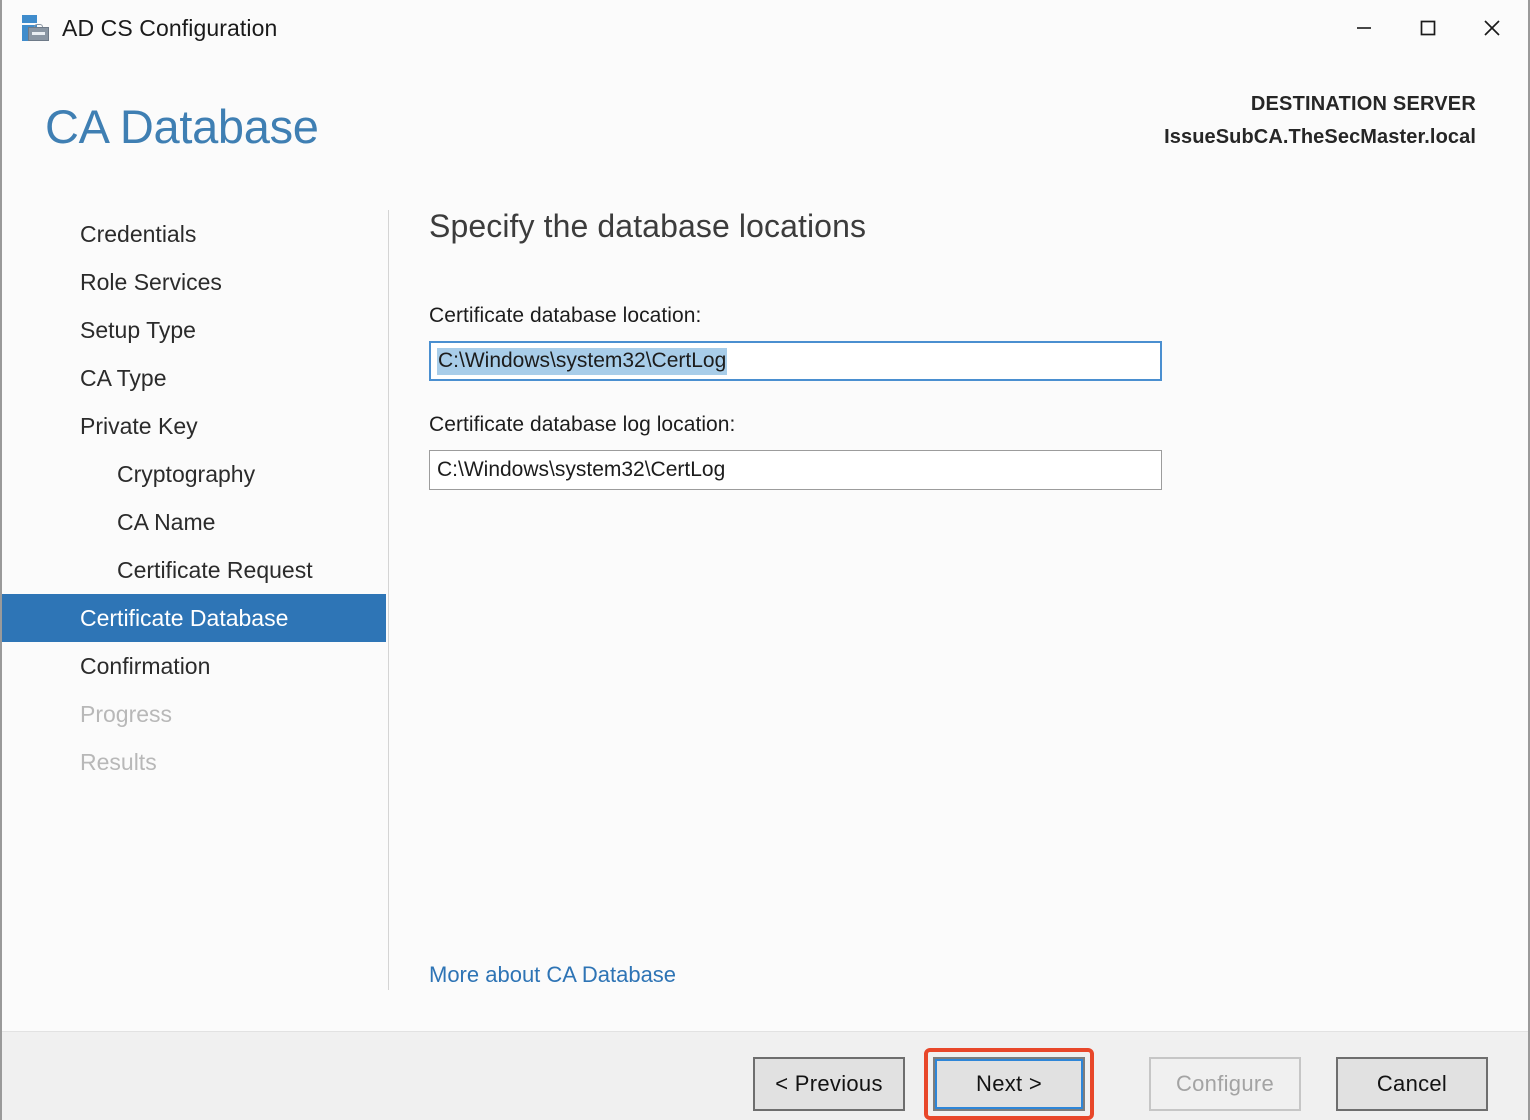 This screenshot has width=1530, height=1120. Describe the element at coordinates (582, 361) in the screenshot. I see `certificate-database-location-value: C:\Windows\system32\CertLog` at that location.